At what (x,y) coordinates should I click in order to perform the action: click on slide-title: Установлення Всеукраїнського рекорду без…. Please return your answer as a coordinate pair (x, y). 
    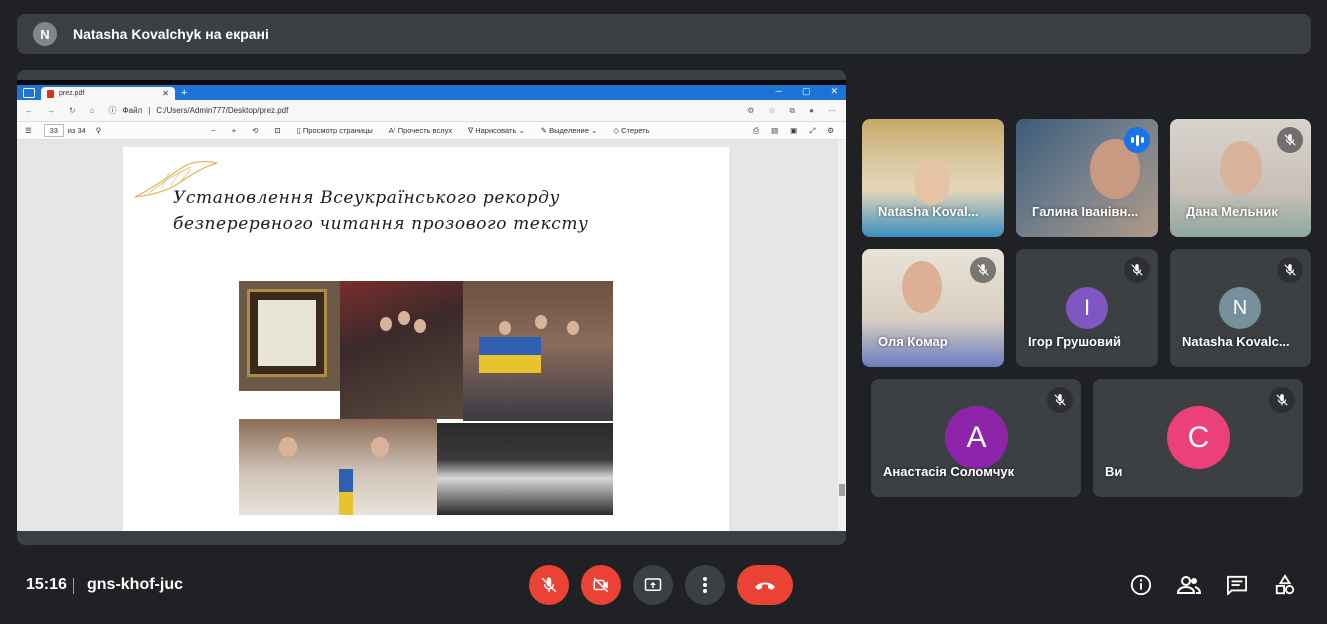
    Looking at the image, I should click on (381, 211).